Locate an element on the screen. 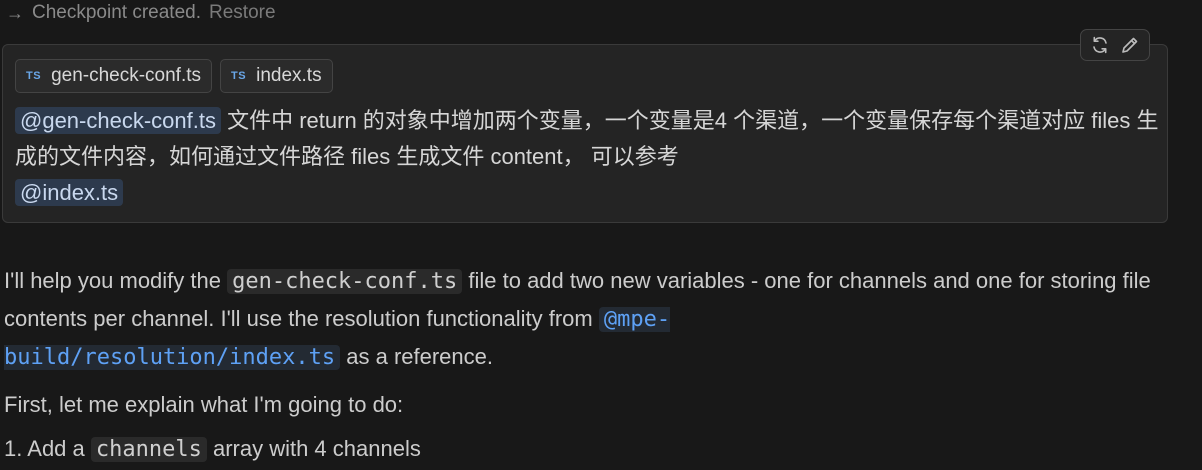 The height and width of the screenshot is (470, 1202). attachment-chips: TS gen-check-conf.ts TS index.ts is located at coordinates (174, 76).